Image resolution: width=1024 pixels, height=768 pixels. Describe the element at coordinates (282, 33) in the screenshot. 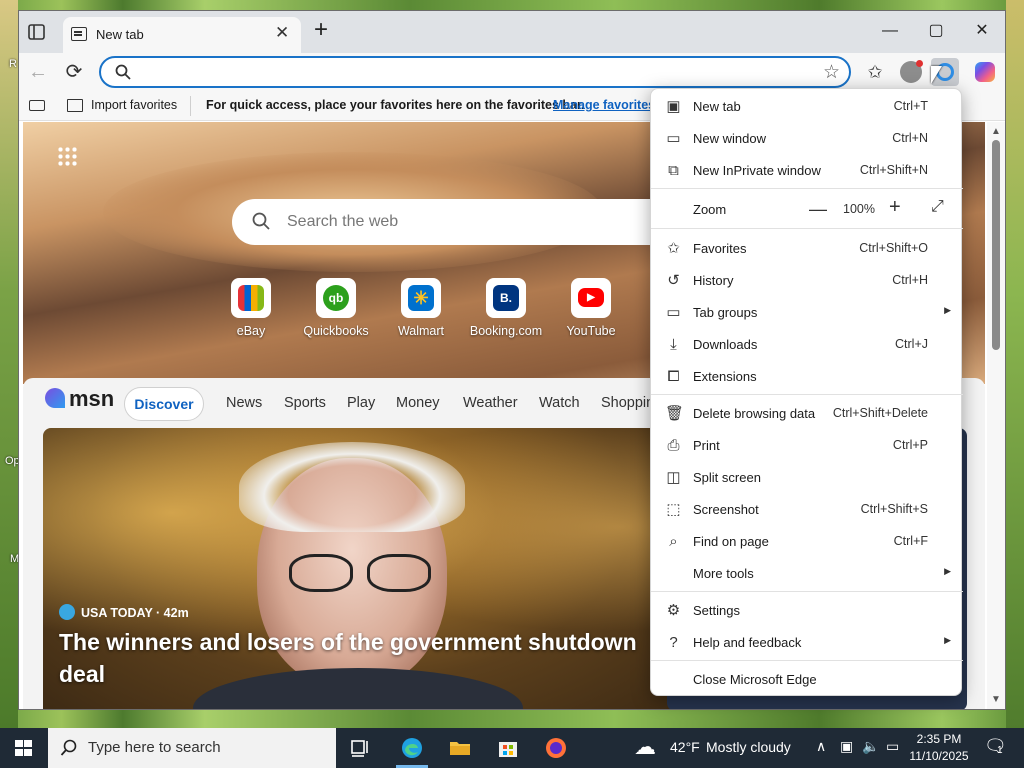

I see `close-tab-icon: ✕` at that location.